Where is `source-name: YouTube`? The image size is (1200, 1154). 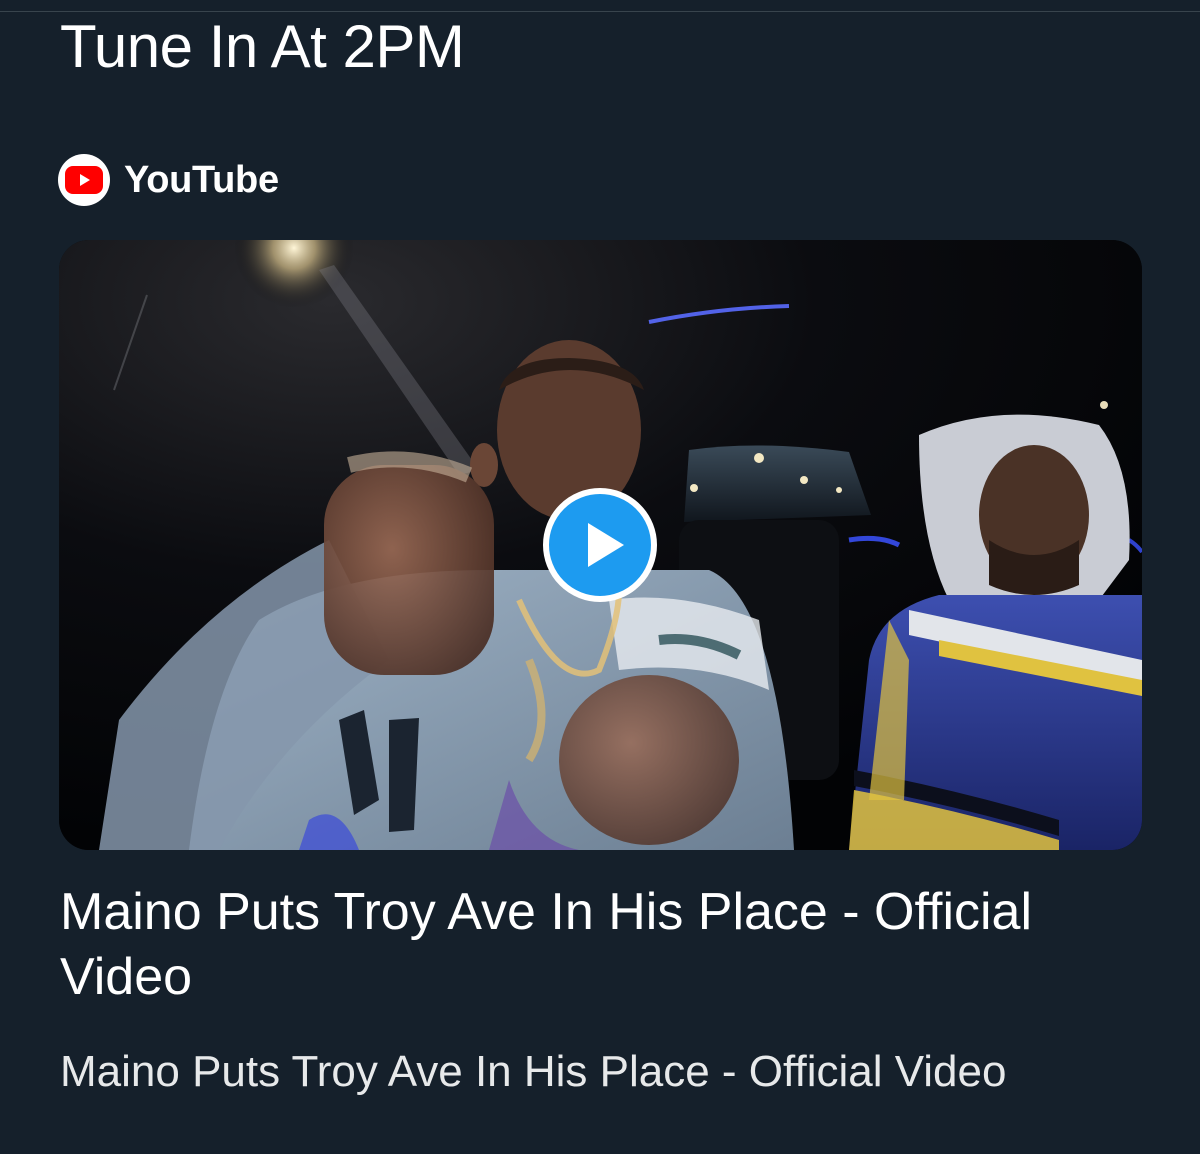
source-name: YouTube is located at coordinates (201, 179).